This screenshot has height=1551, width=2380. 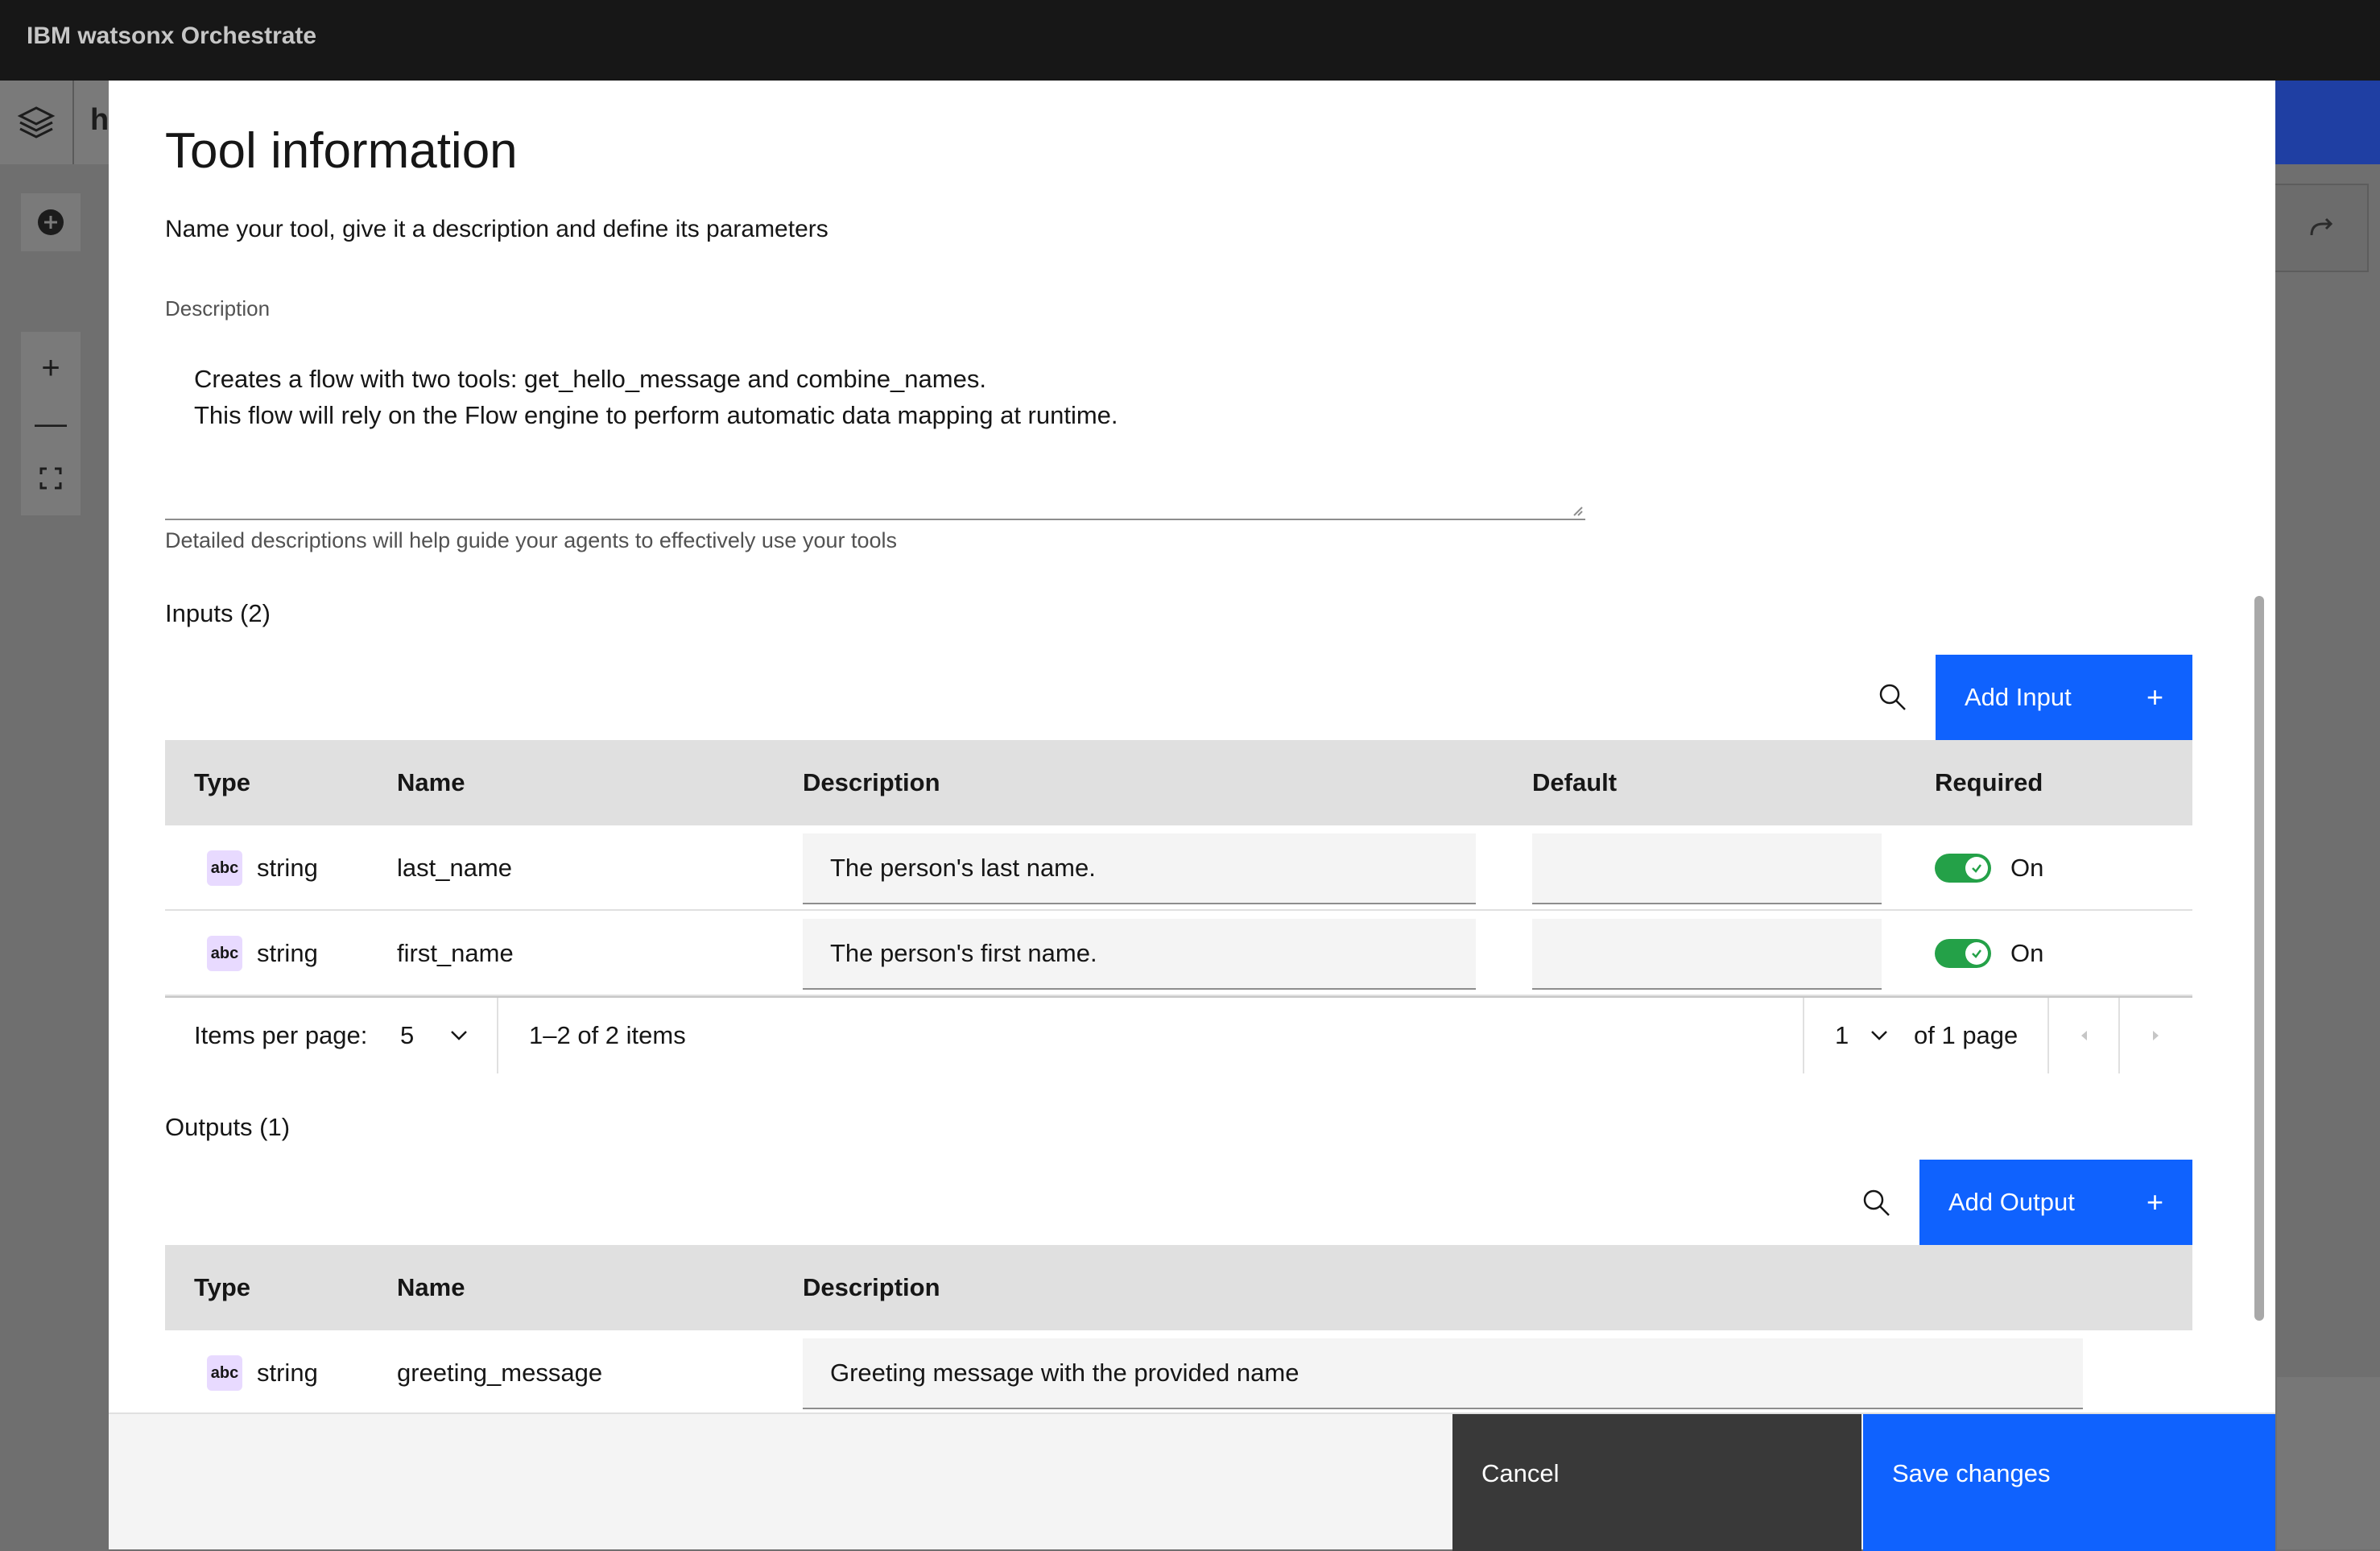 I want to click on add-output-label: Add Output, so click(x=2012, y=1202).